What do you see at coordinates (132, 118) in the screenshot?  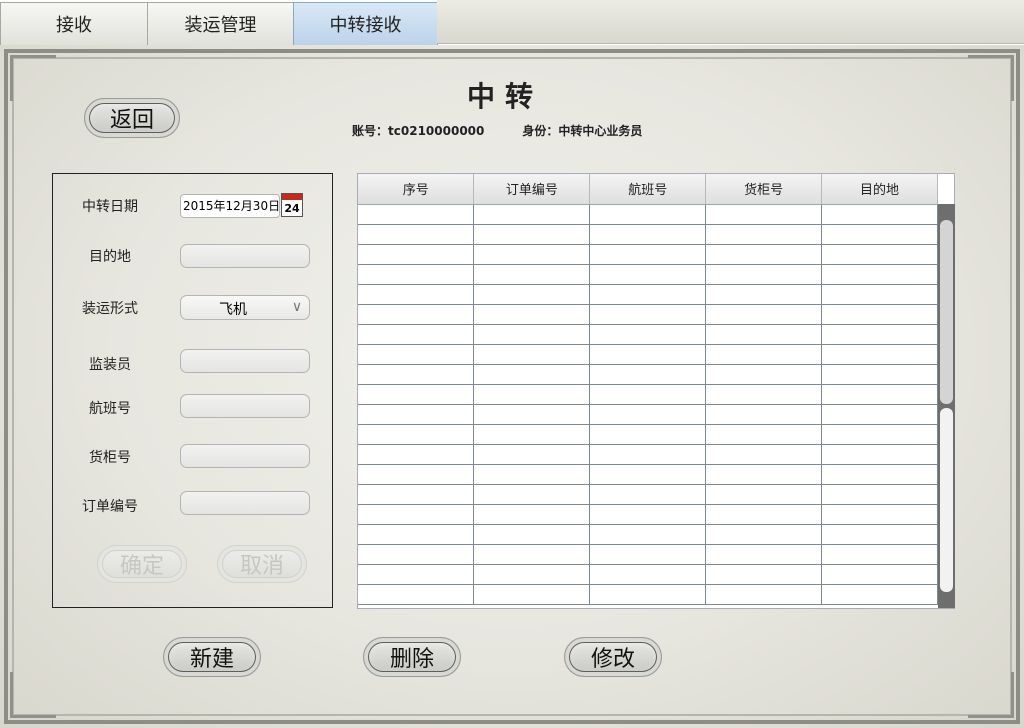 I see `back-button: 返回` at bounding box center [132, 118].